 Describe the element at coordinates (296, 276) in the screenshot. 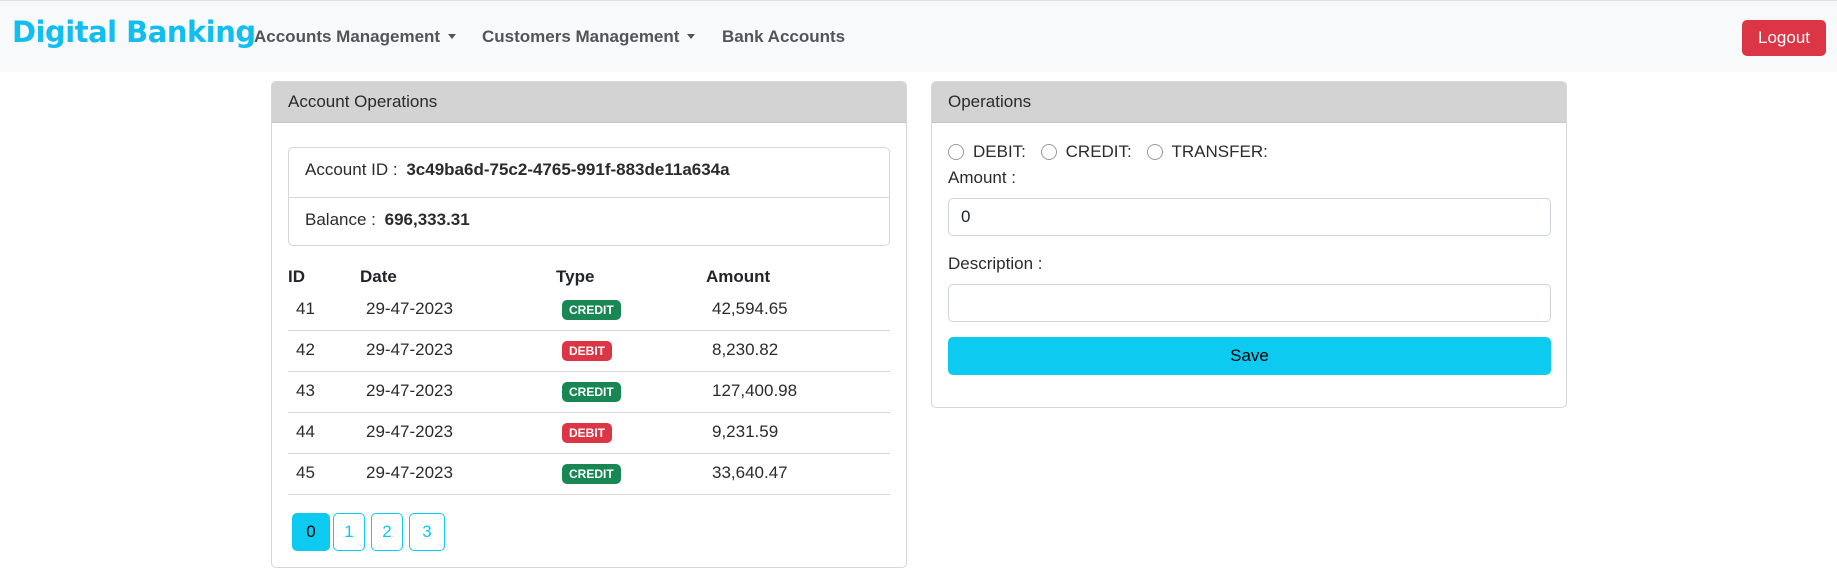

I see `column-header-id: ID` at that location.